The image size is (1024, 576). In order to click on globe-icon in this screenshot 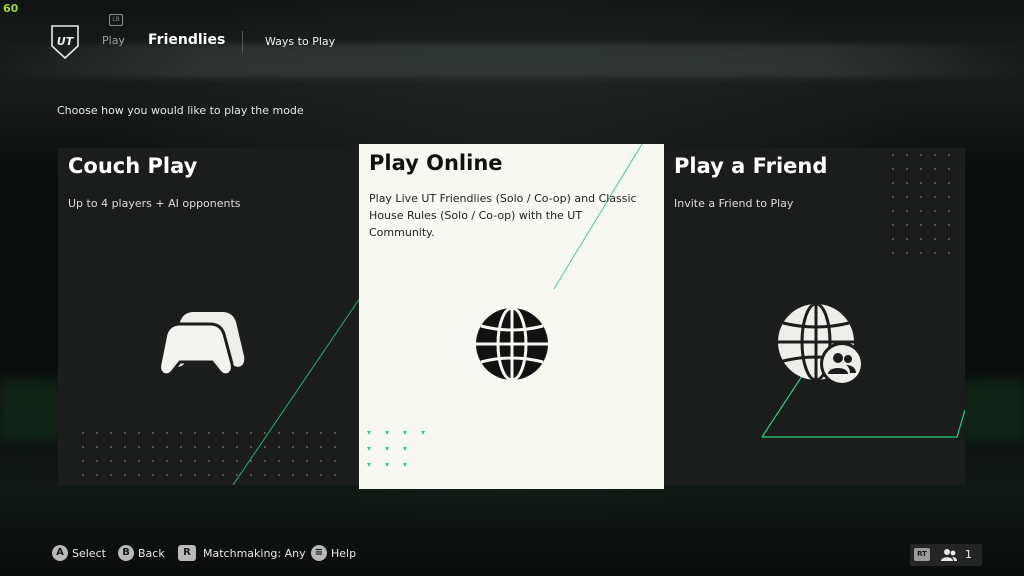, I will do `click(512, 344)`.